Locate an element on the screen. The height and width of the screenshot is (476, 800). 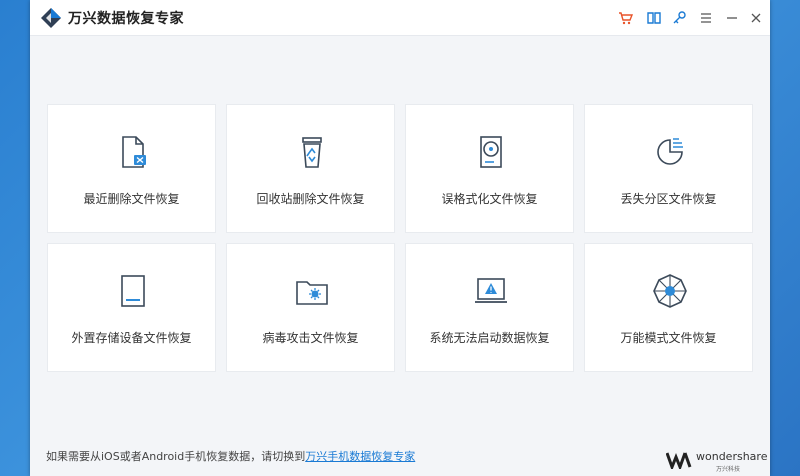
mode-label: 最近删除文件恢复 is located at coordinates (131, 199).